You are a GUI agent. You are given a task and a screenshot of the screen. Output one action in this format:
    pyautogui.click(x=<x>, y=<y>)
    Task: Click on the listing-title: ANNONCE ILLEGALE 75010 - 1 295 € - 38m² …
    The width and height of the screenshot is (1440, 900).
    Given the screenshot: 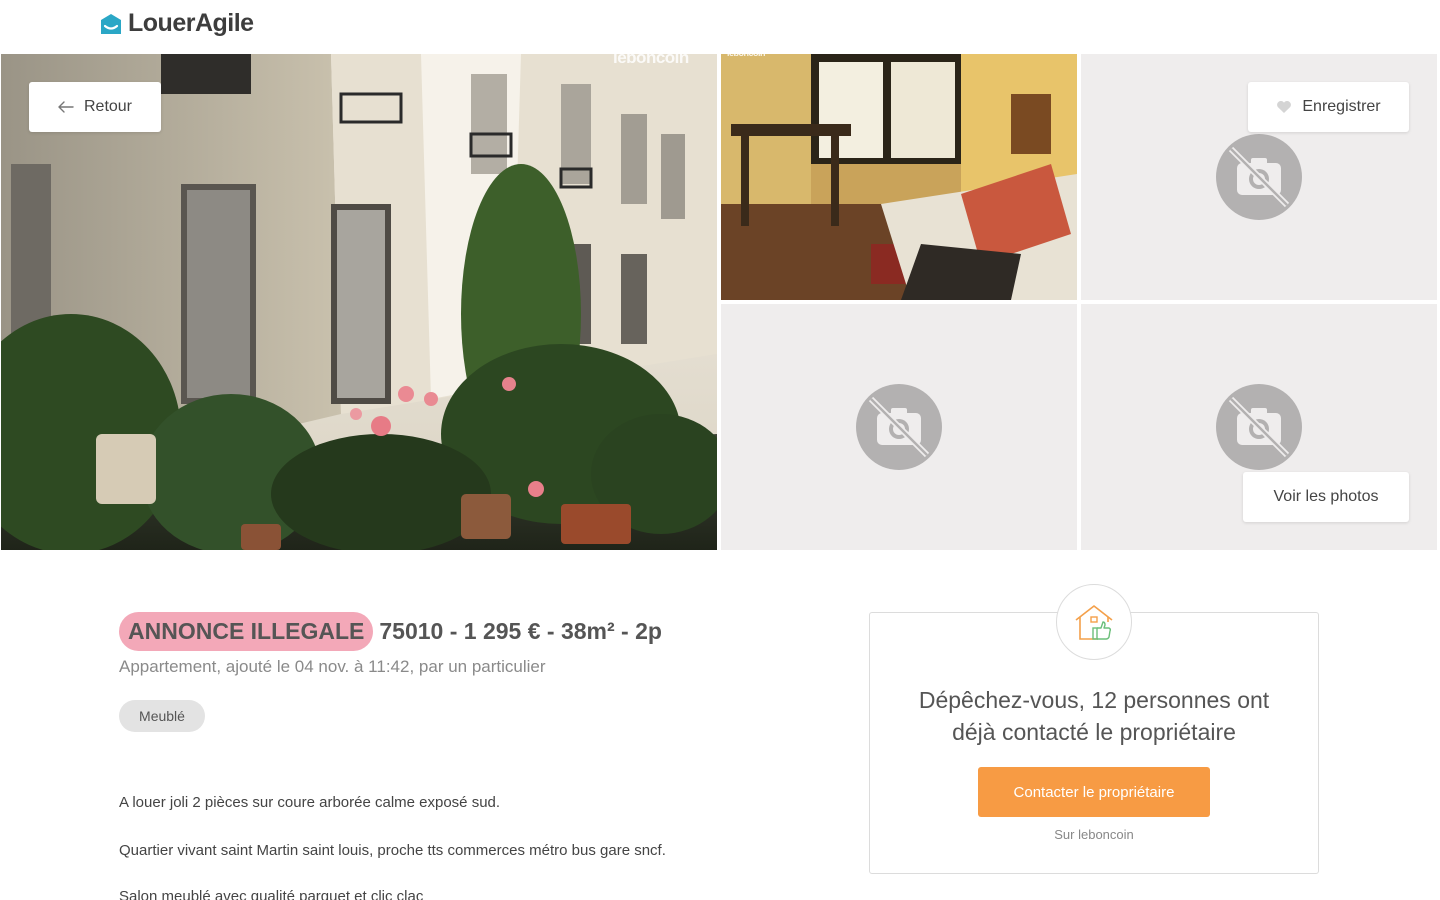 What is the action you would take?
    pyautogui.click(x=390, y=631)
    